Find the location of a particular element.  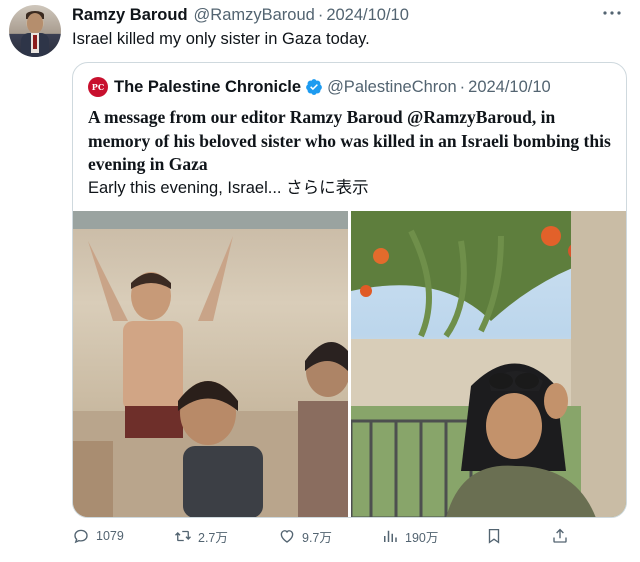

author-name: Ramzy Baroud is located at coordinates (130, 15).